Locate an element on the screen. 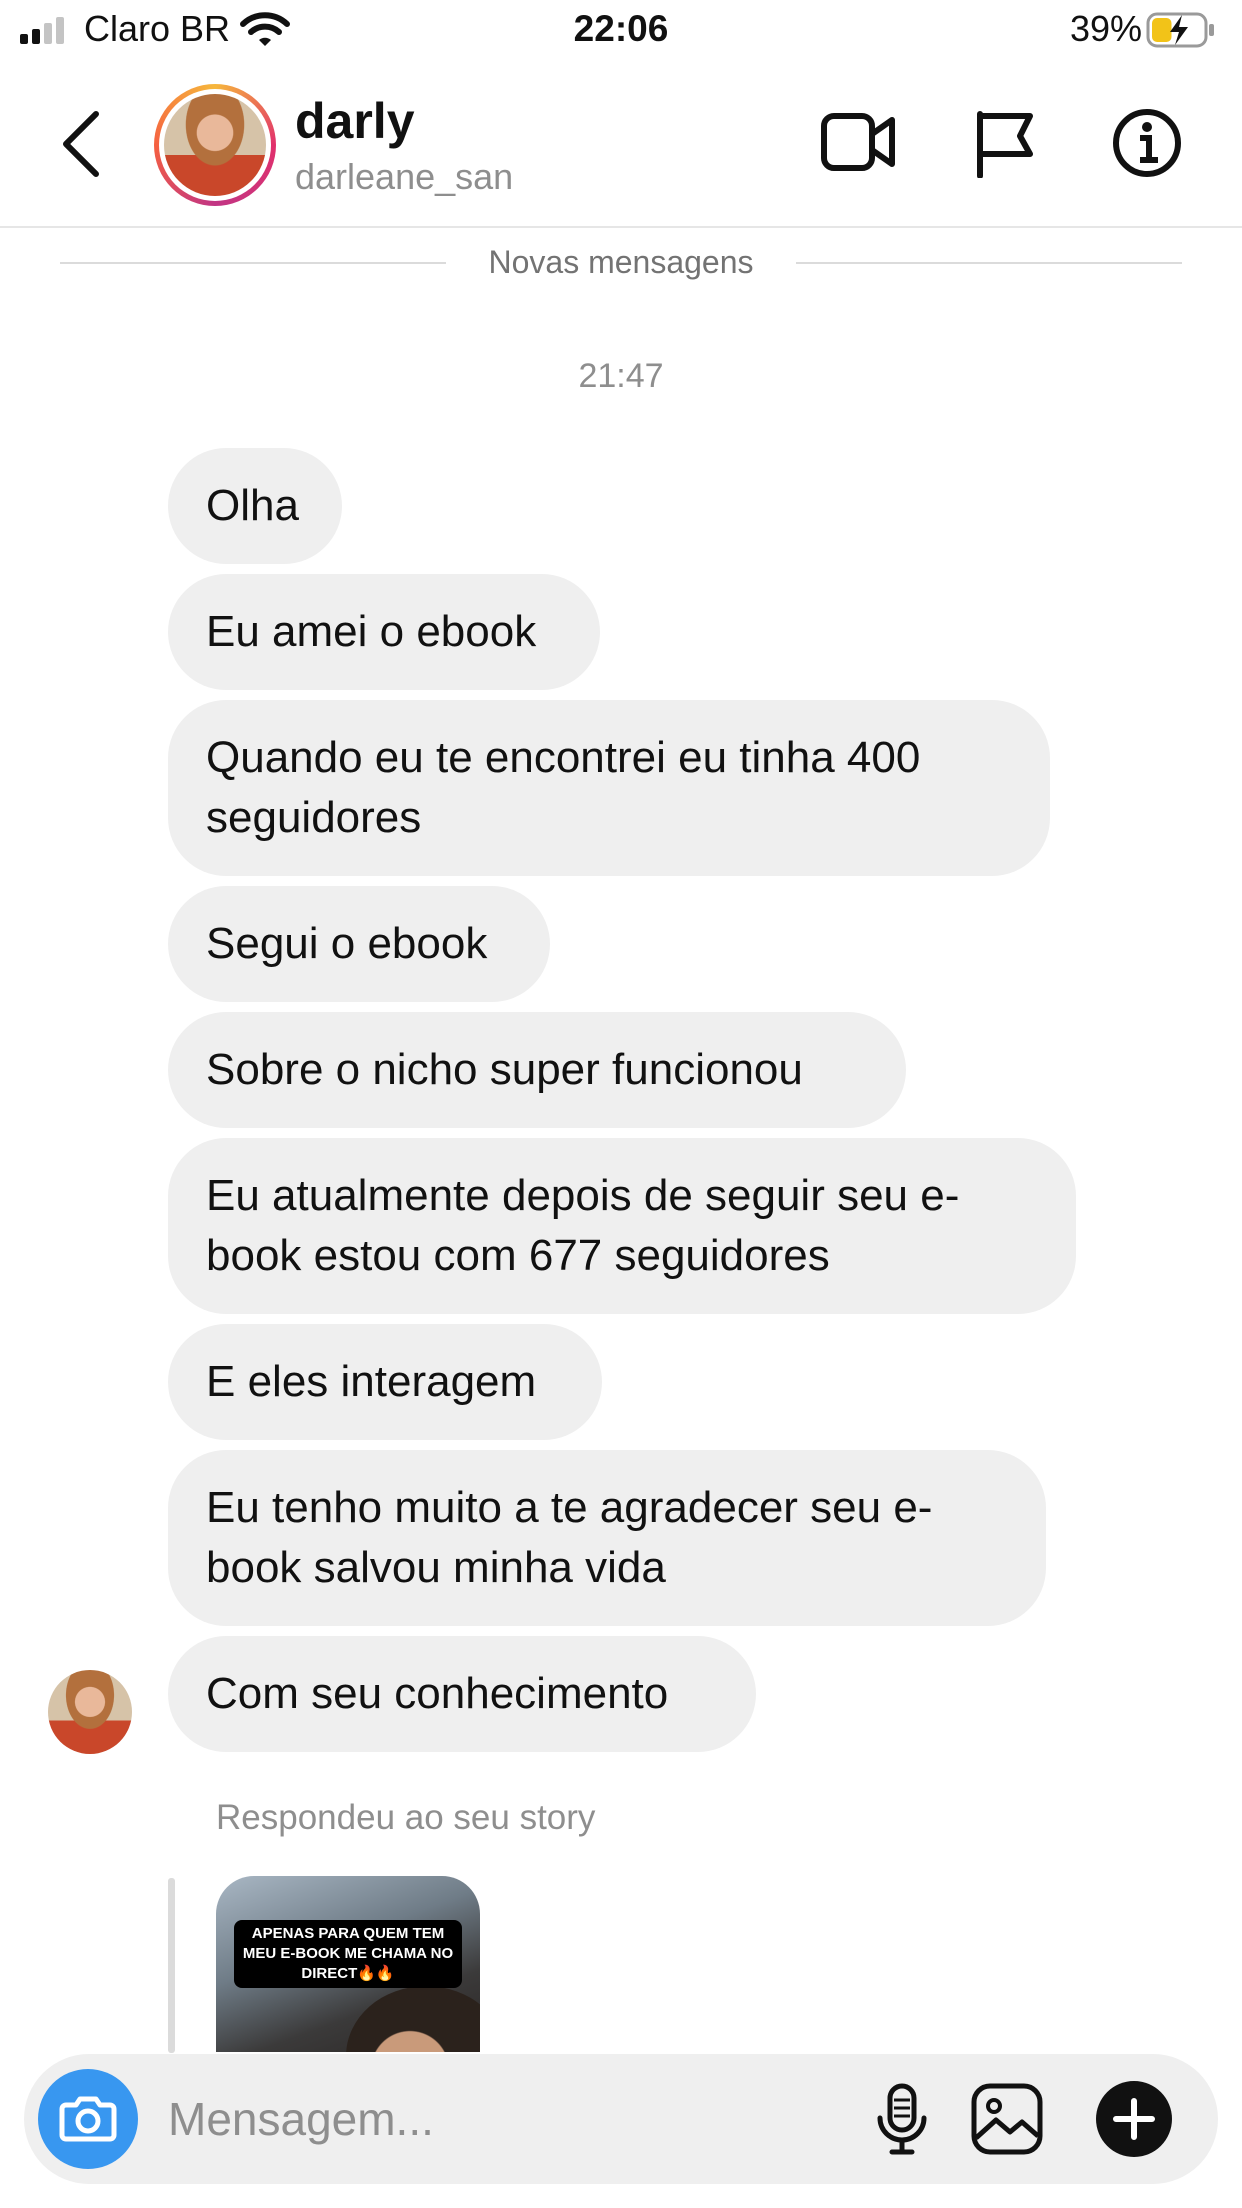 Image resolution: width=1242 pixels, height=2208 pixels. status-bar: Claro BR 22:06 39% is located at coordinates (621, 32).